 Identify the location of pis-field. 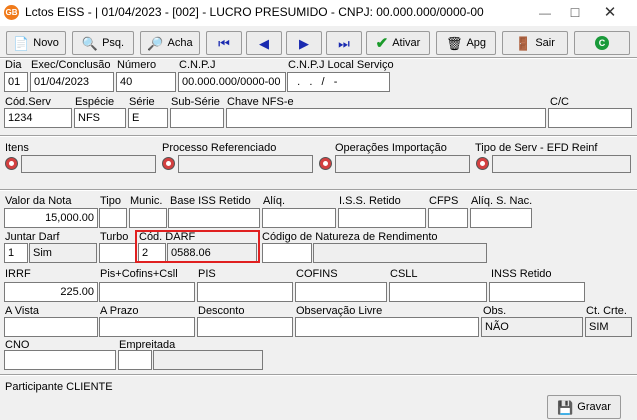
(245, 292).